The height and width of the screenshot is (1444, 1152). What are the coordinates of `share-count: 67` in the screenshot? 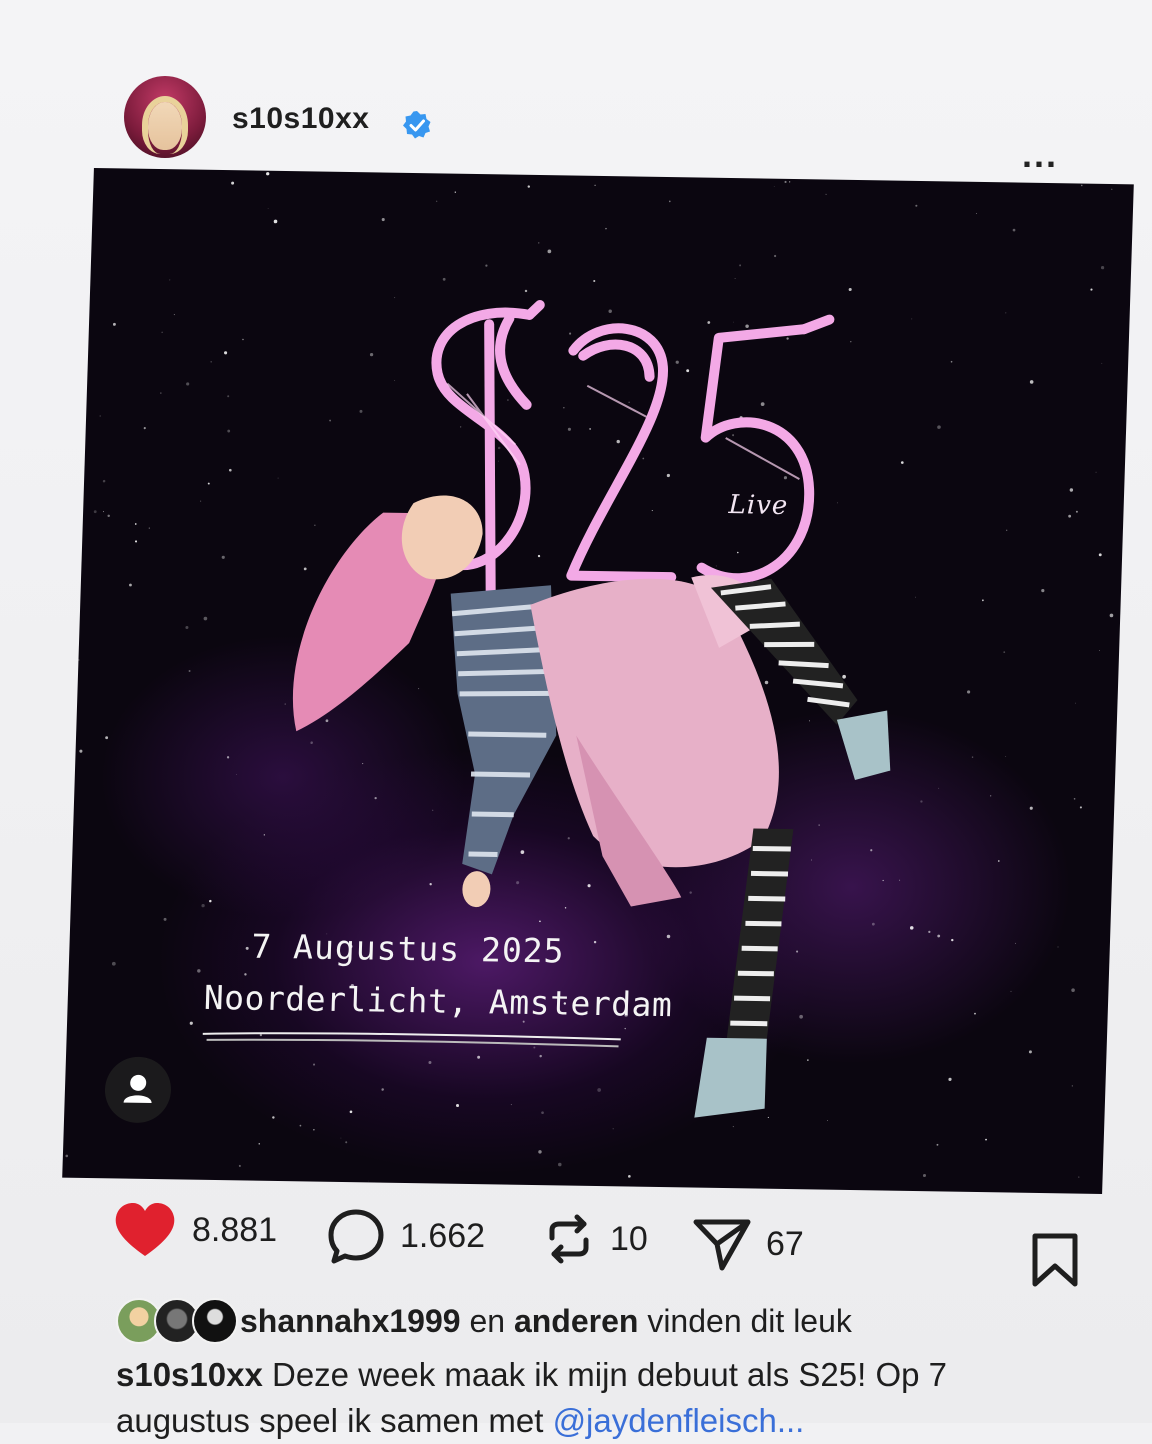 It's located at (785, 1243).